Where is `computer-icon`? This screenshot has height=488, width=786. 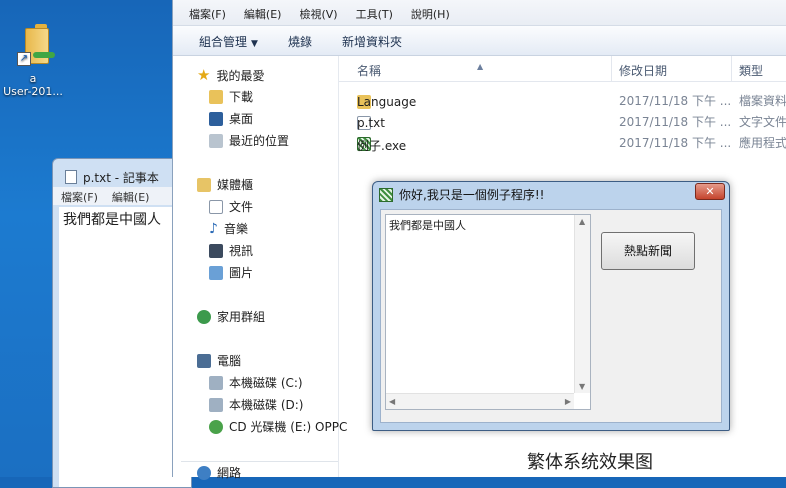
computer-icon is located at coordinates (204, 360).